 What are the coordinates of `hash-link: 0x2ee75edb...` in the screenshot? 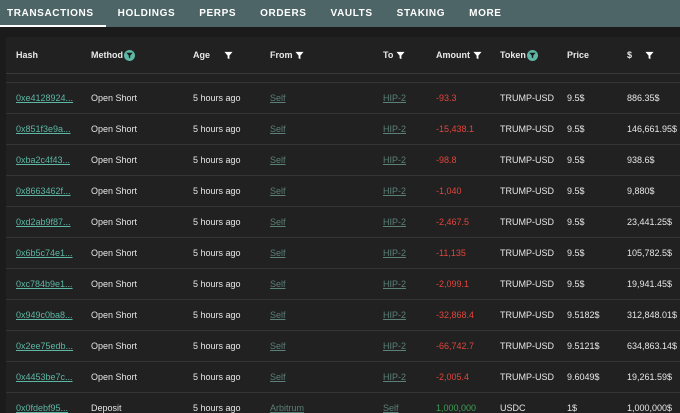 It's located at (44, 346).